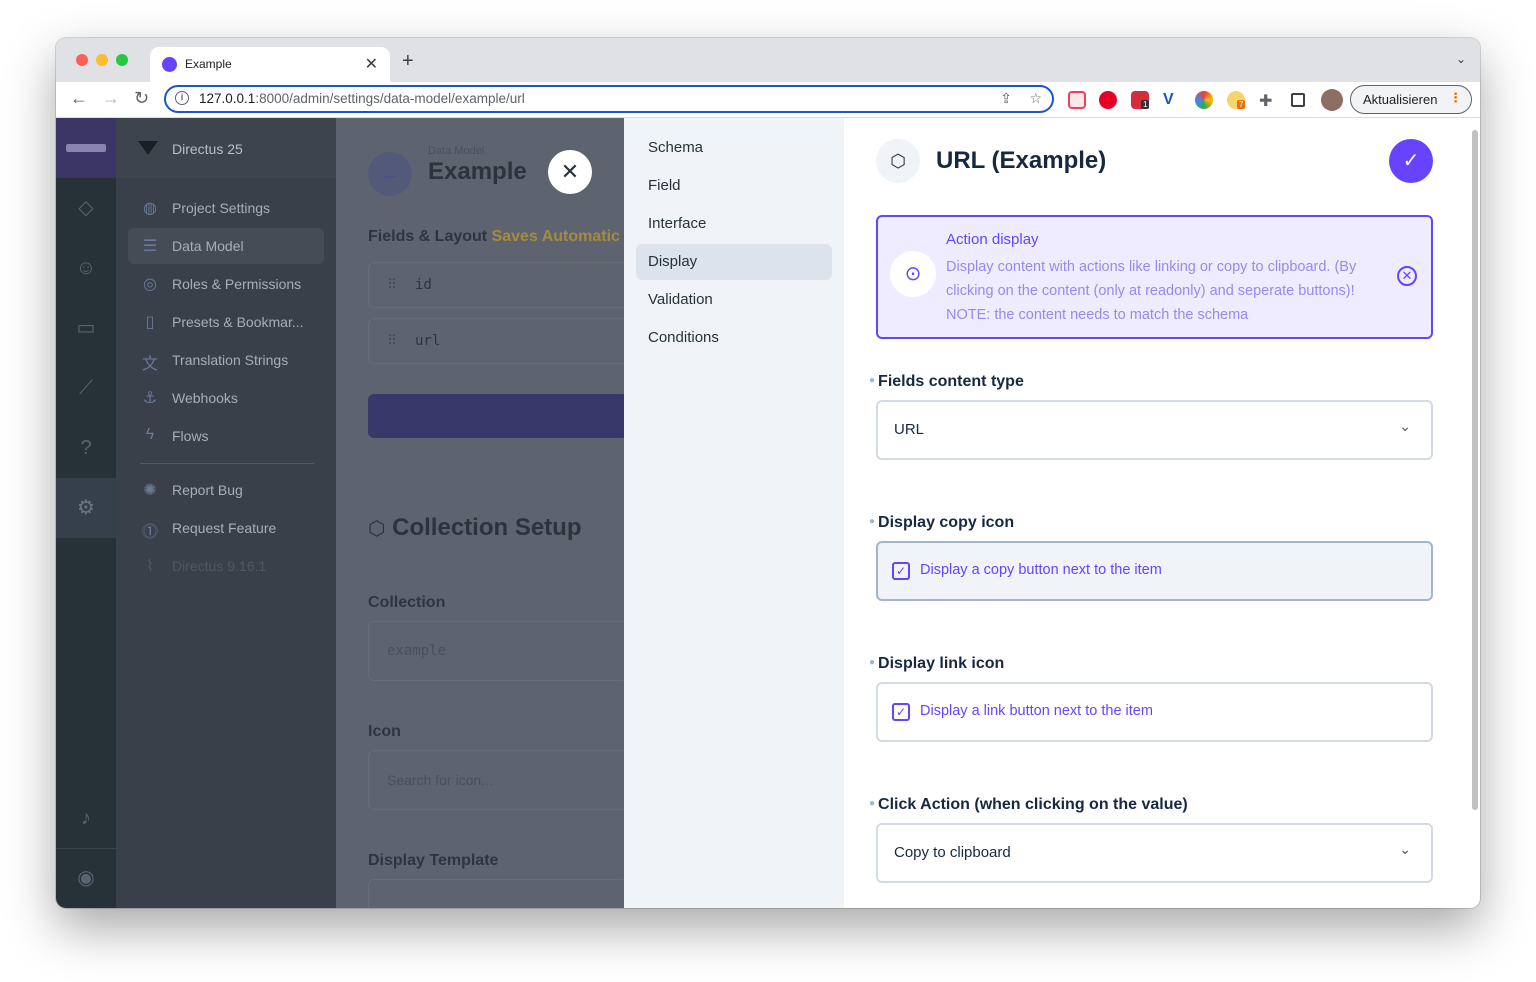  What do you see at coordinates (86, 448) in the screenshot?
I see `help-module-icon: ?` at bounding box center [86, 448].